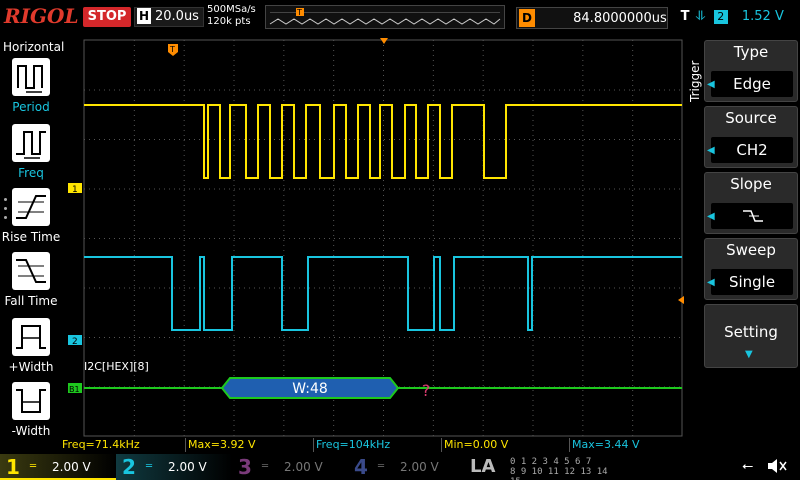  I want to click on trigger-menu-tab: Trigger, so click(695, 81).